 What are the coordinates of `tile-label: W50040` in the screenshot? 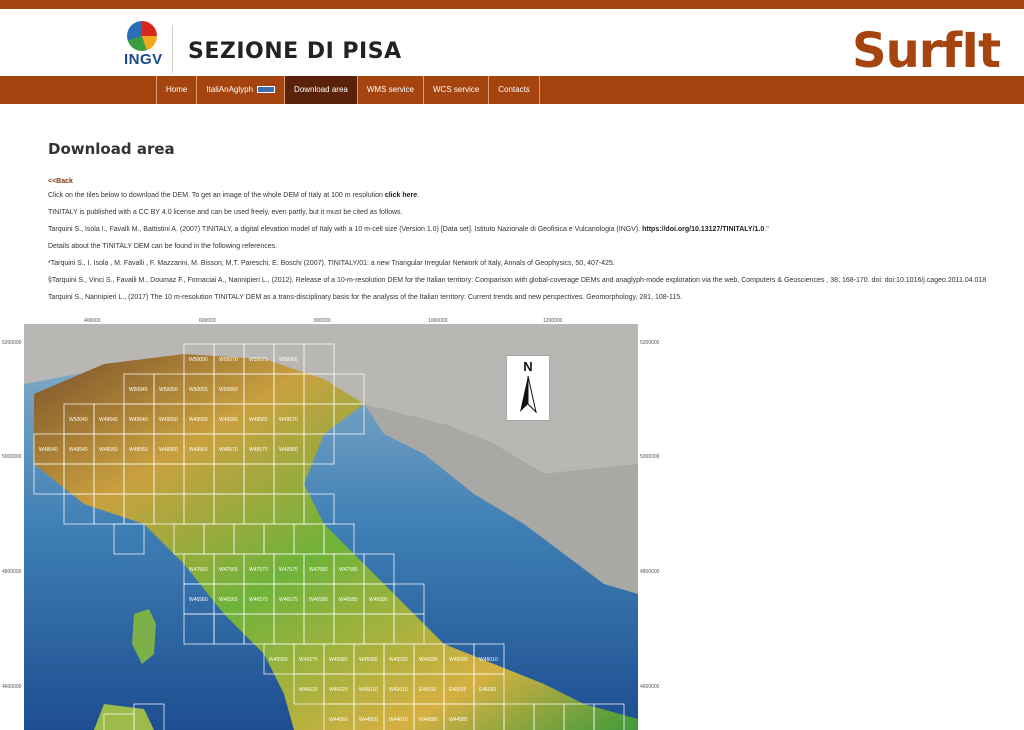 It's located at (78, 420).